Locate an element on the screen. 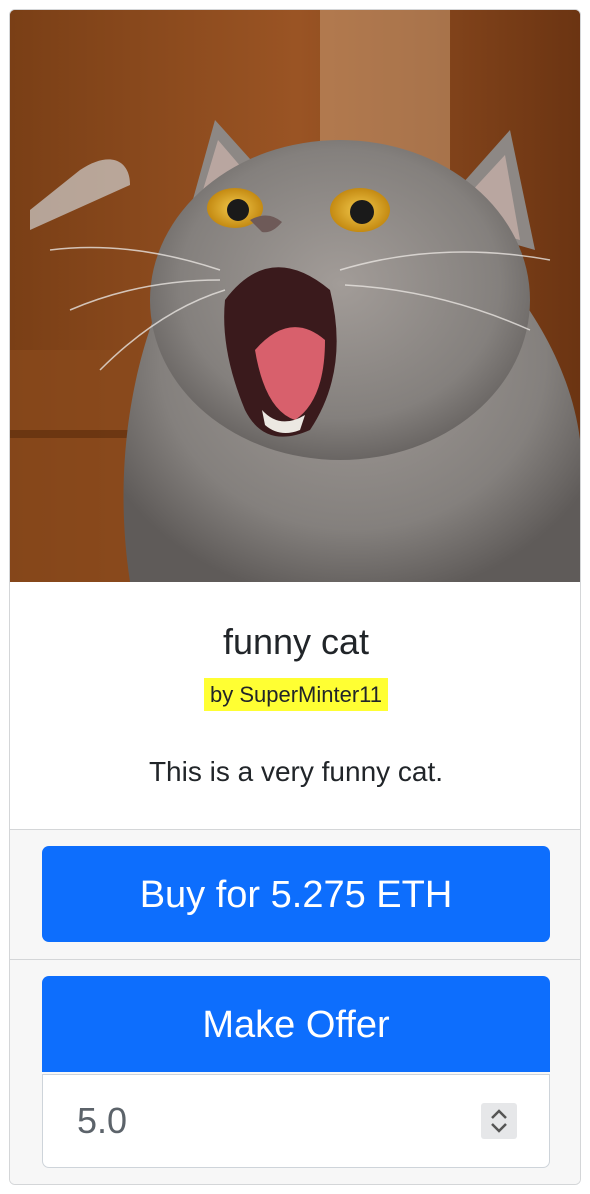 Image resolution: width=590 pixels, height=1194 pixels. nft-title: funny cat is located at coordinates (296, 641).